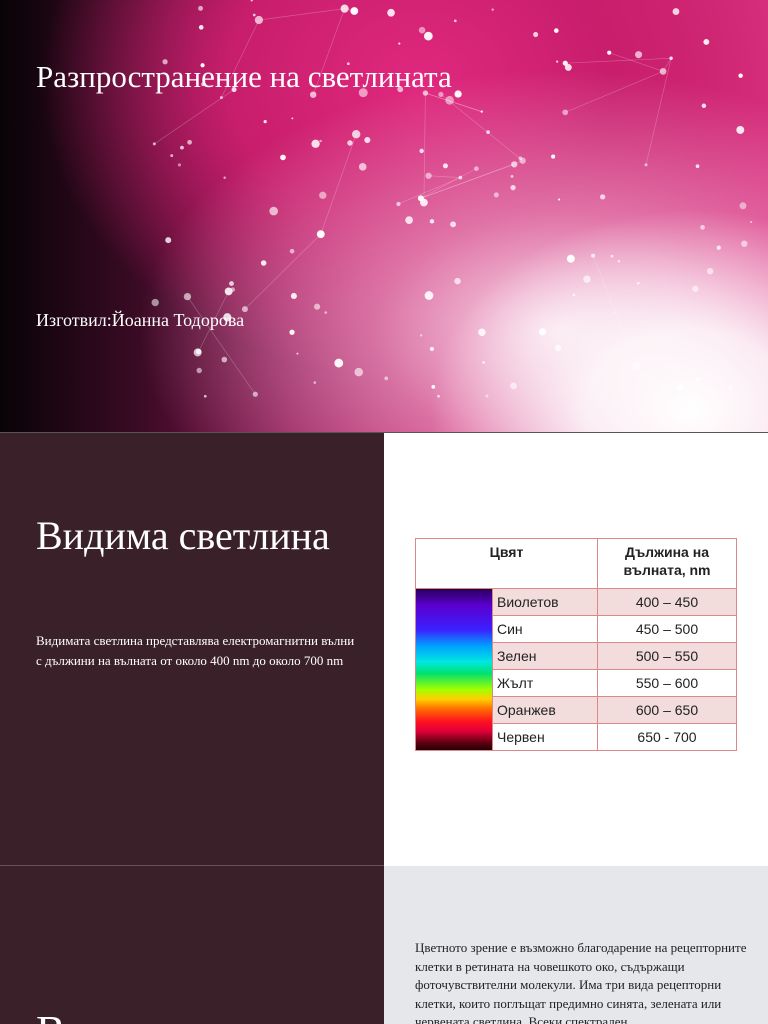 The width and height of the screenshot is (768, 1024). What do you see at coordinates (667, 629) in the screenshot?
I see `wavelength-cell: 450 – 500` at bounding box center [667, 629].